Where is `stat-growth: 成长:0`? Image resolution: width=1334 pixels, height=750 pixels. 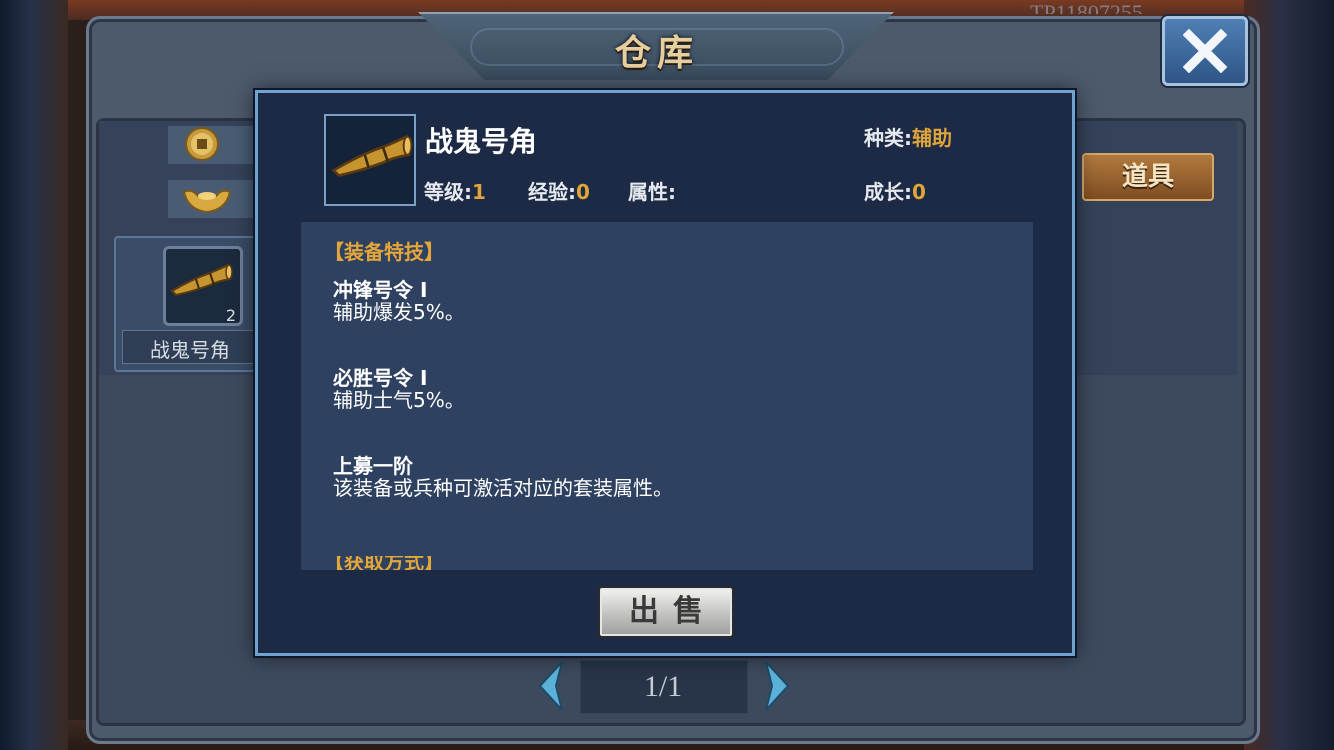
stat-growth: 成长:0 is located at coordinates (895, 190).